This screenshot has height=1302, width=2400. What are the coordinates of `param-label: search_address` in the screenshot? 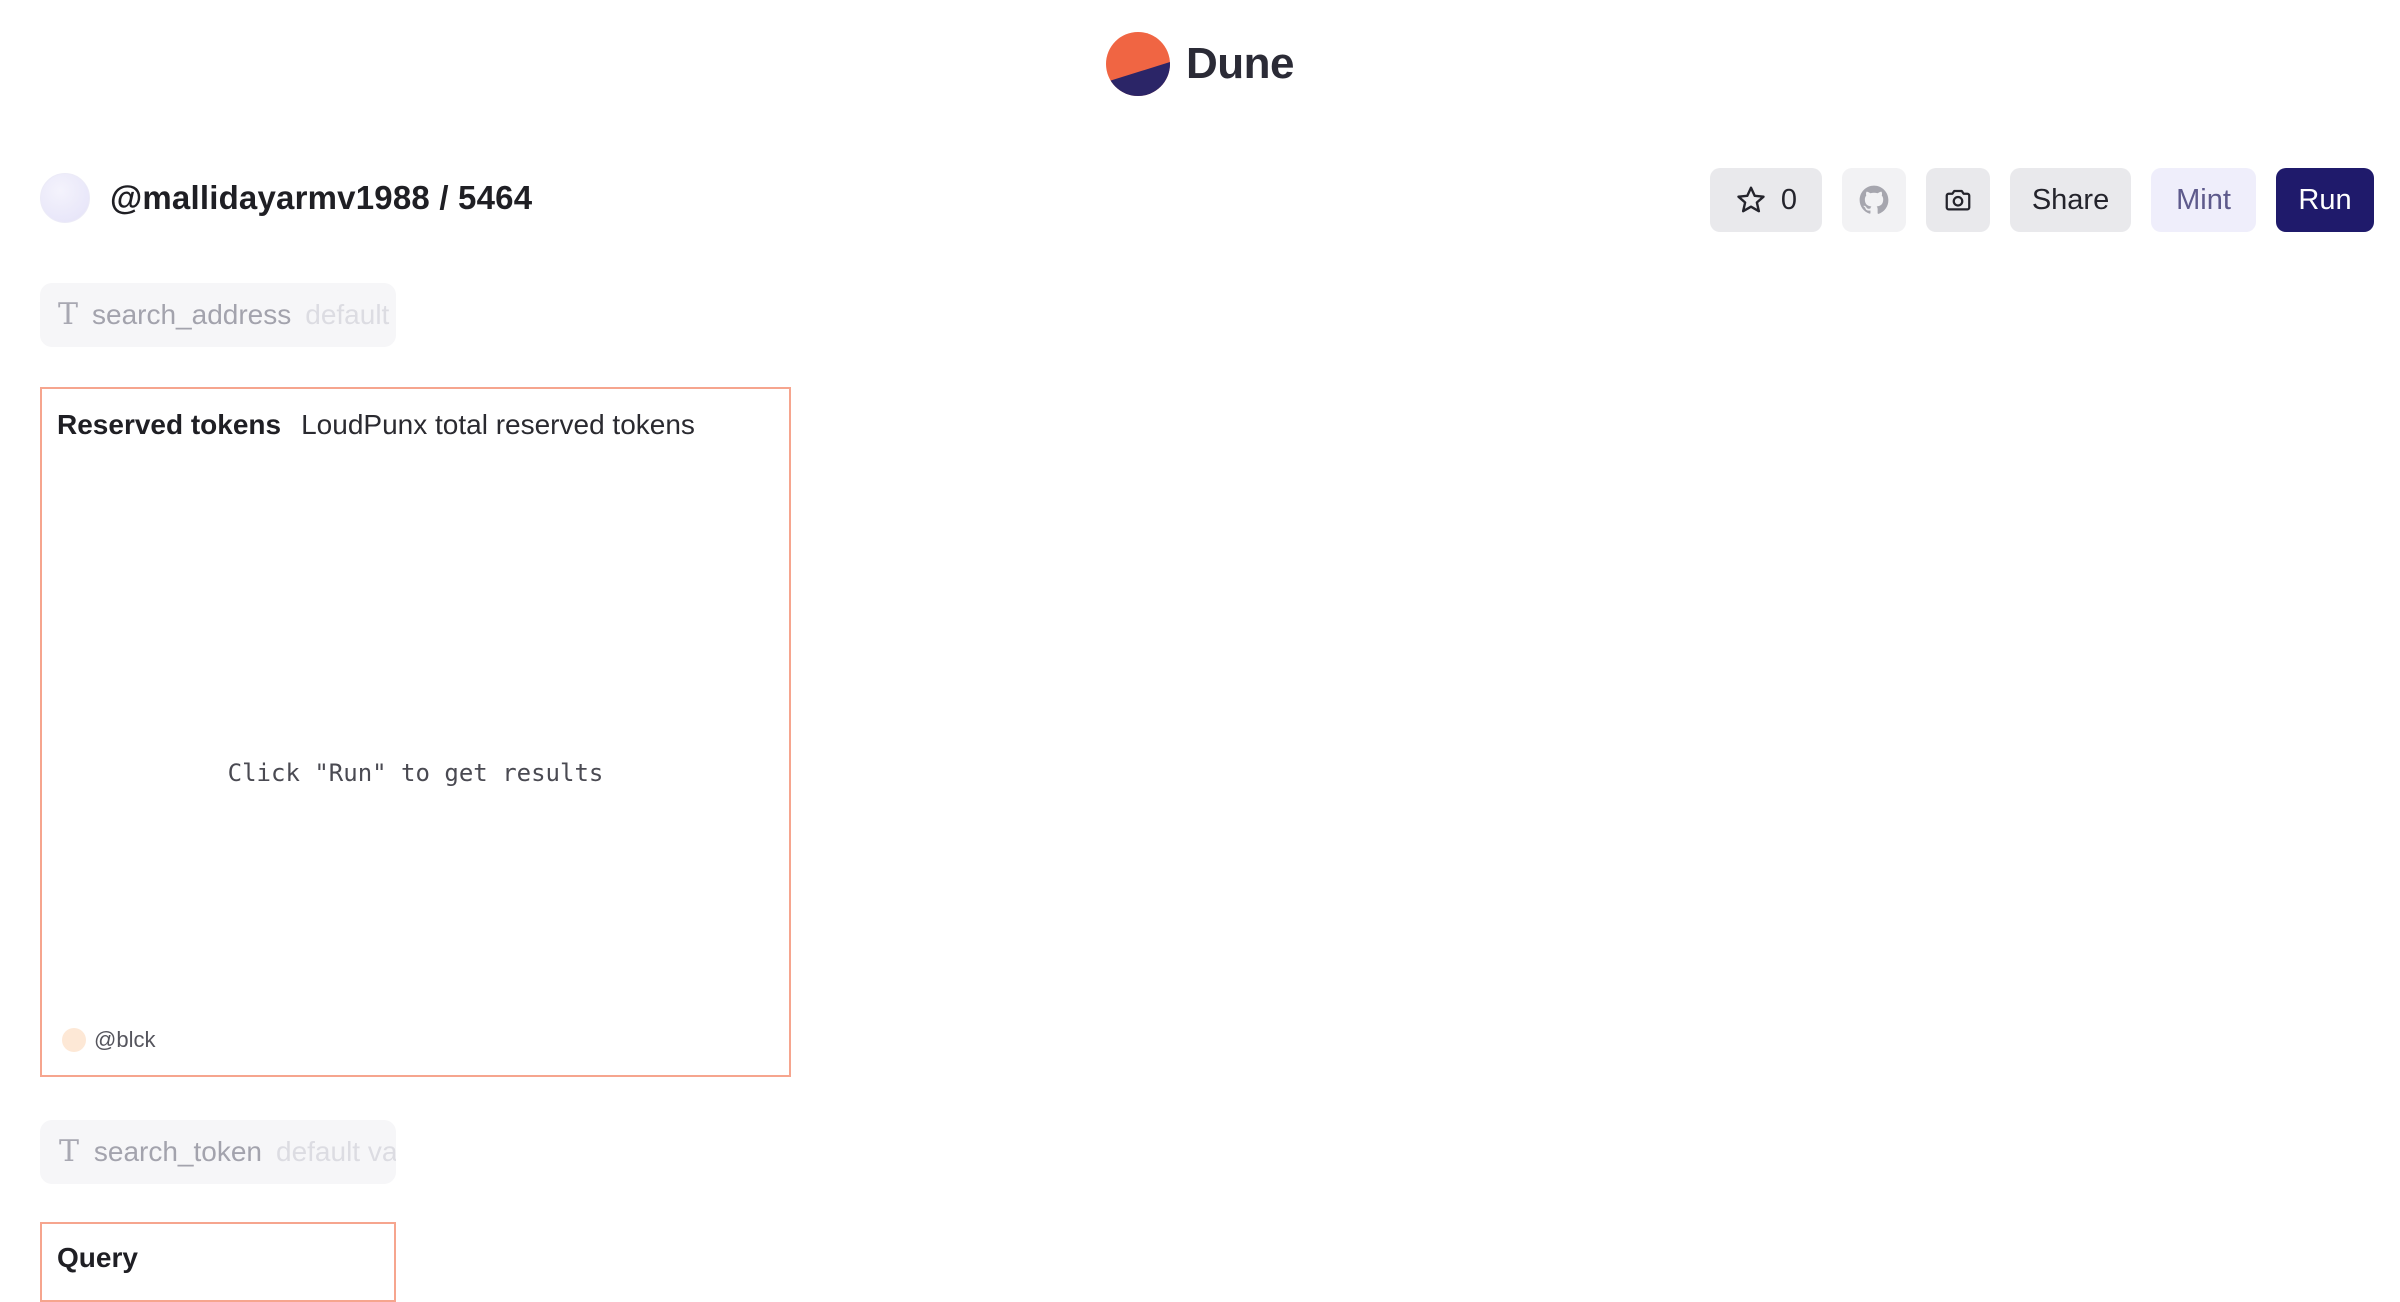 It's located at (192, 314).